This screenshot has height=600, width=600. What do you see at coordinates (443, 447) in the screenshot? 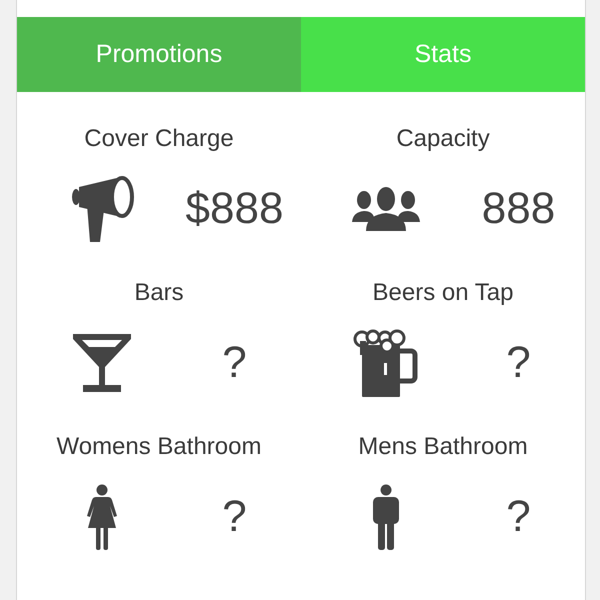
I see `stat-label: Mens Bathroom` at bounding box center [443, 447].